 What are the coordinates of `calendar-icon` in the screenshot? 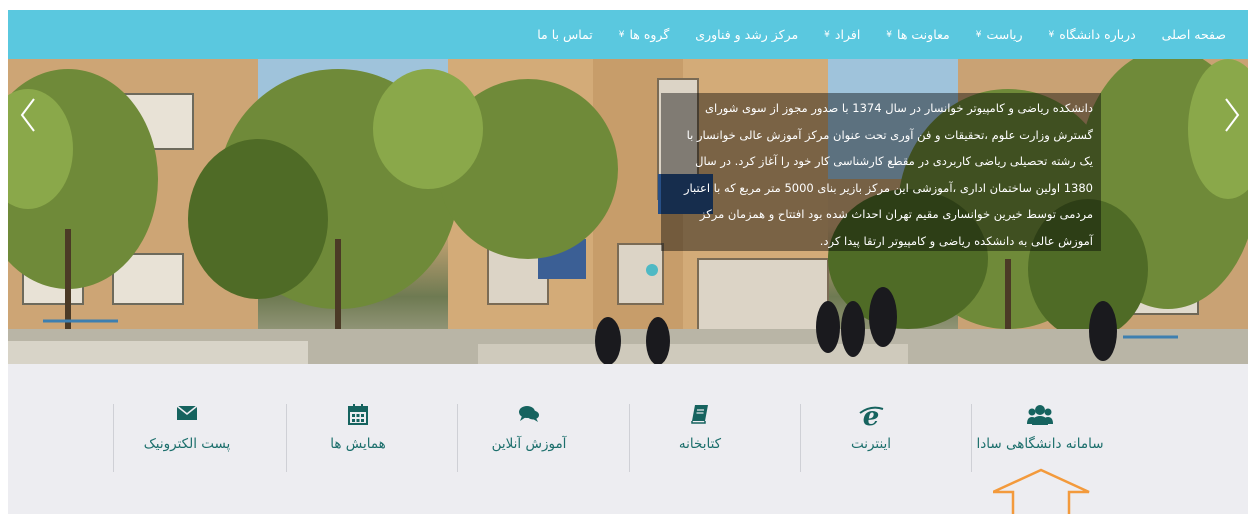 It's located at (358, 416).